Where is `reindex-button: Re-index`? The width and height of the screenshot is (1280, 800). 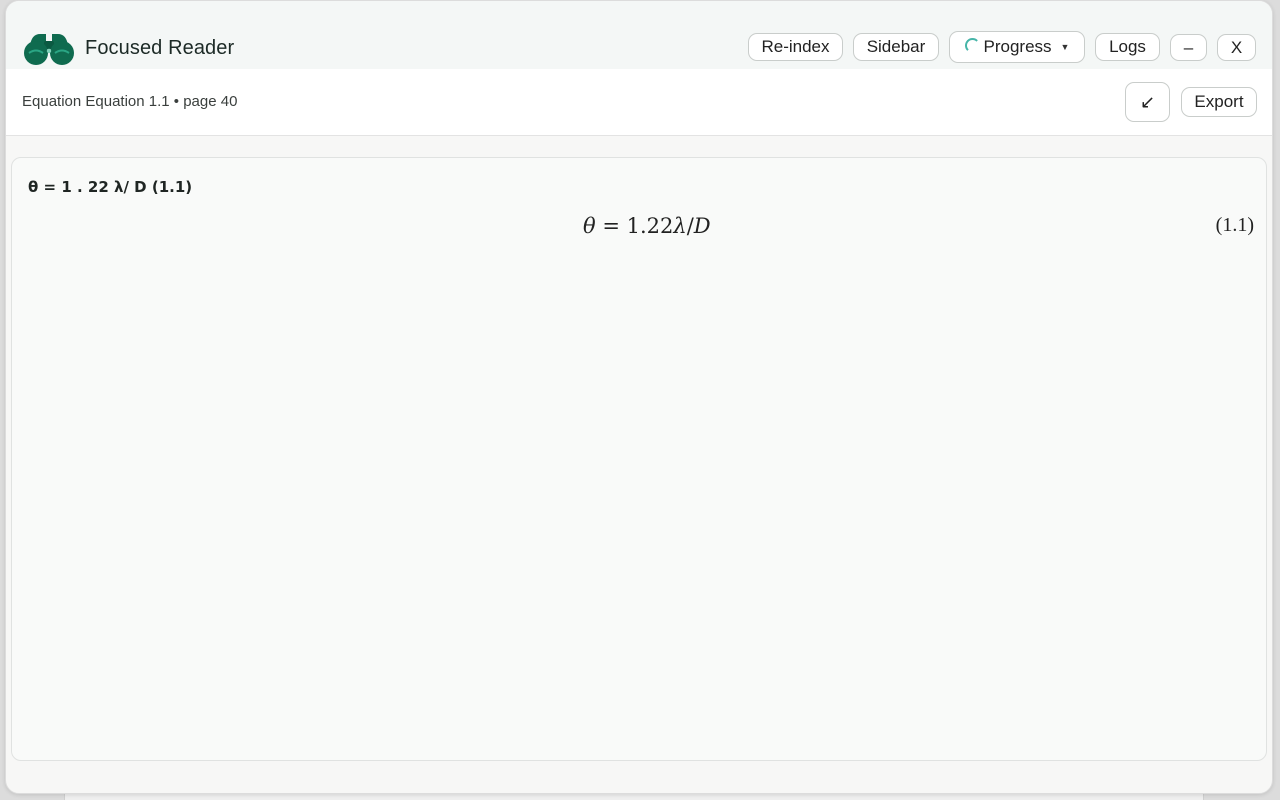
reindex-button: Re-index is located at coordinates (795, 47).